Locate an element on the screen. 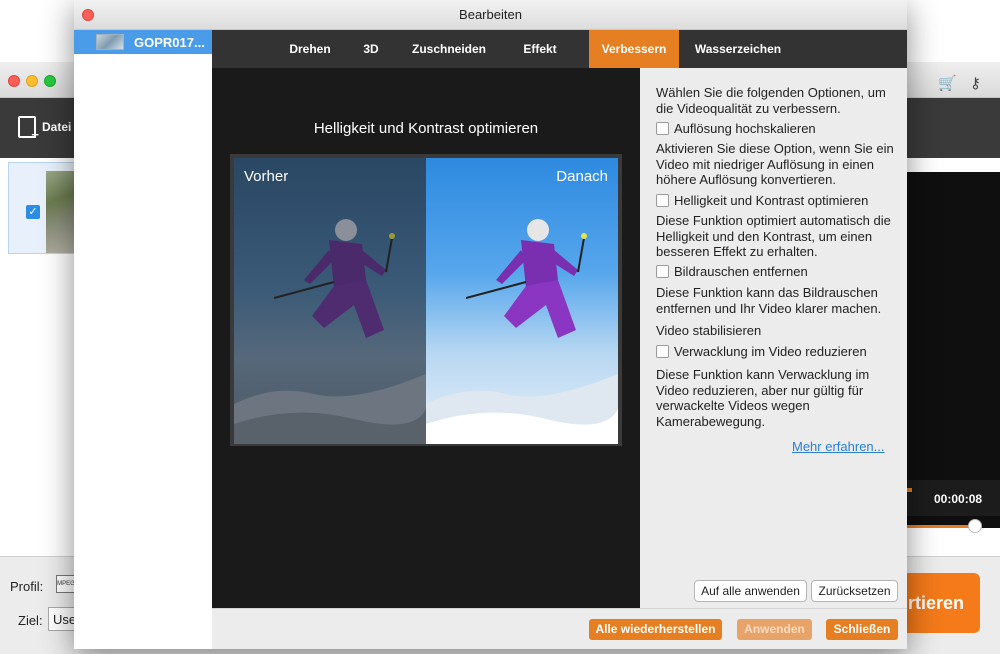  before-label: Vorher is located at coordinates (266, 176).